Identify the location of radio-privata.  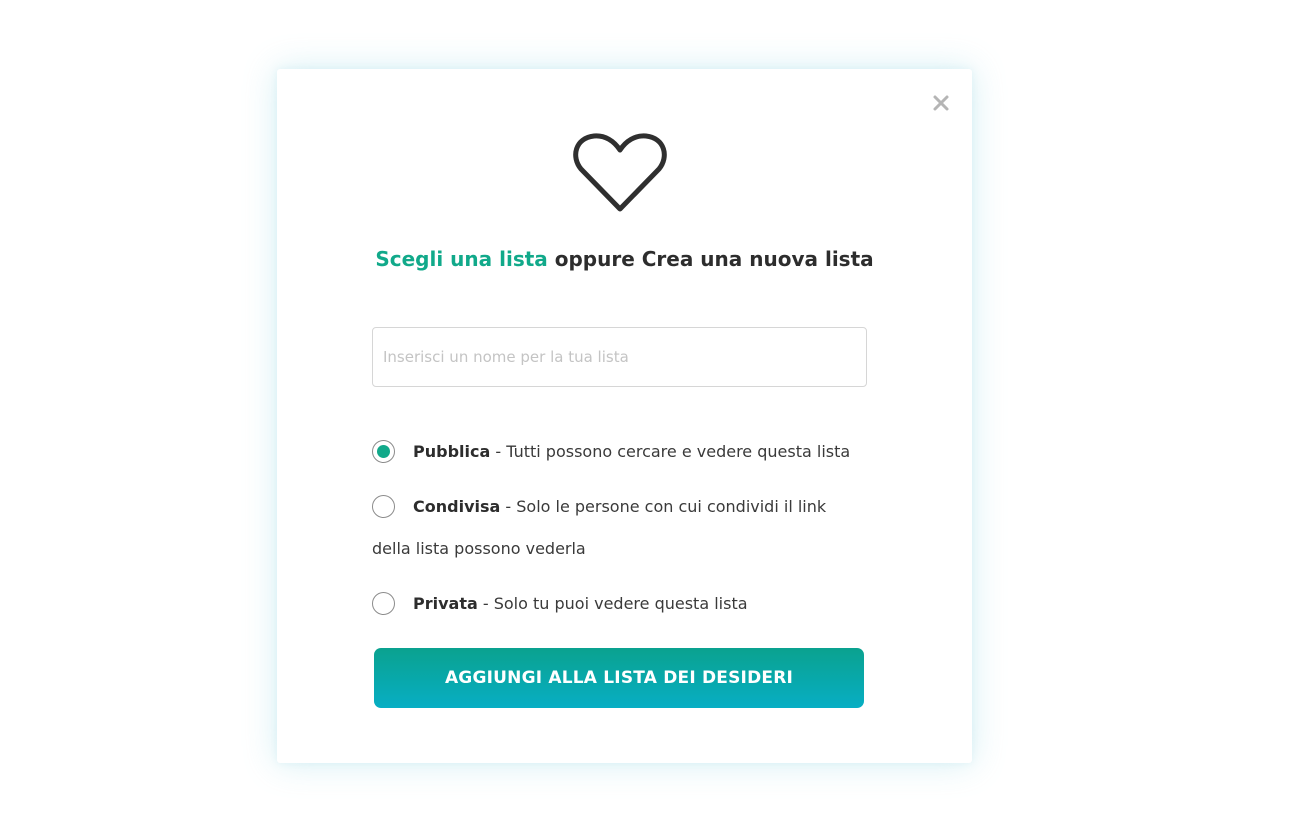
(383, 603).